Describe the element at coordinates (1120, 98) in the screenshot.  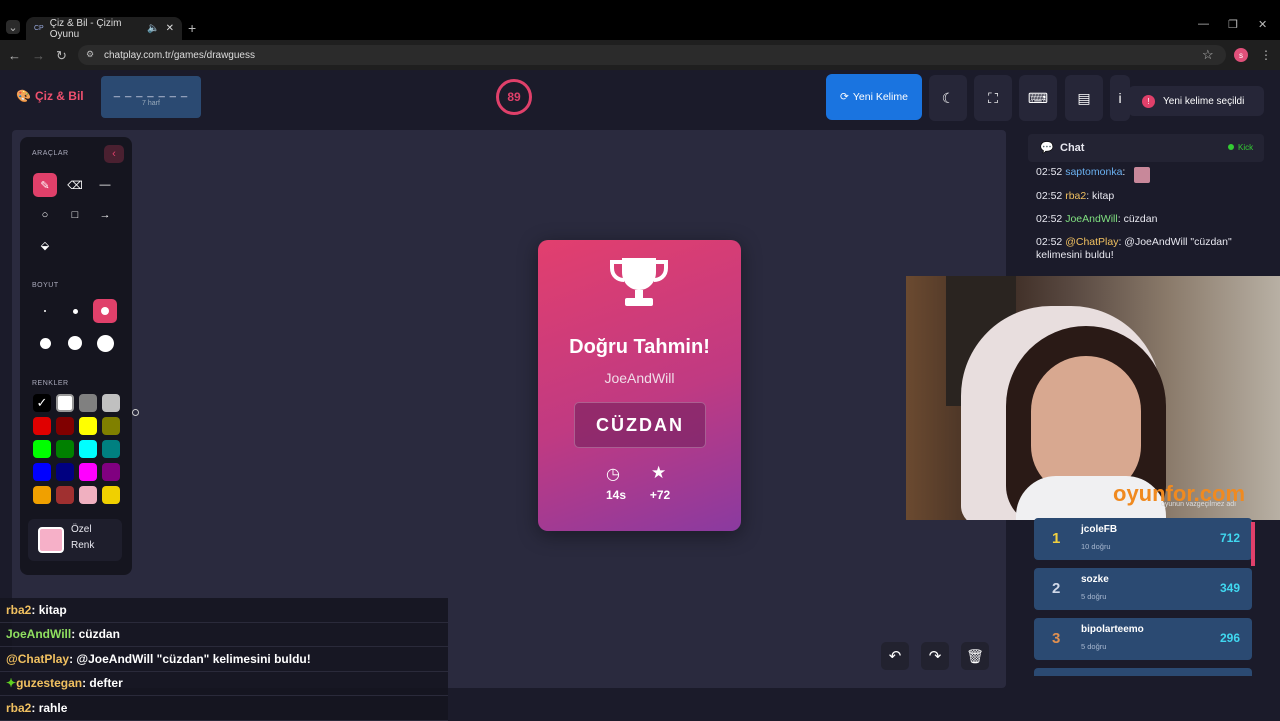
I see `info-button: i` at that location.